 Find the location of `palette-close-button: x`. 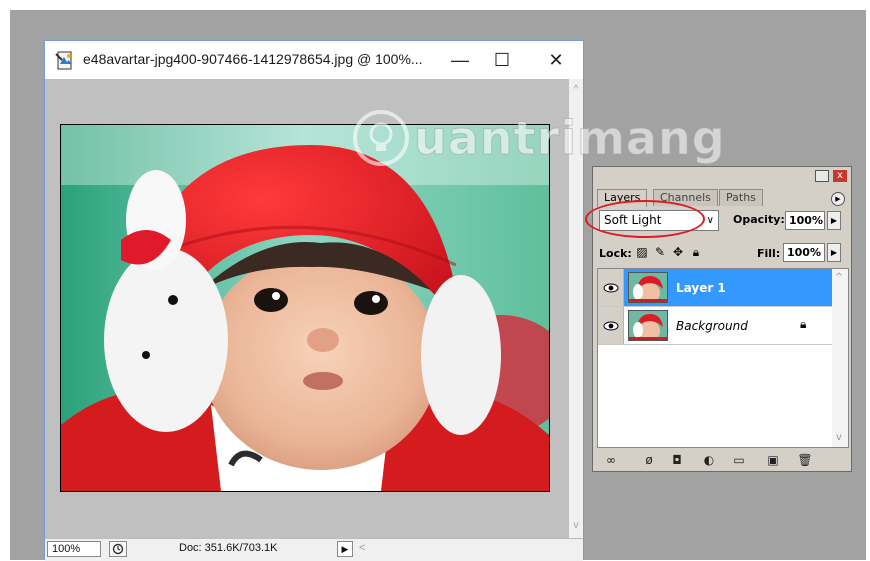

palette-close-button: x is located at coordinates (840, 176).